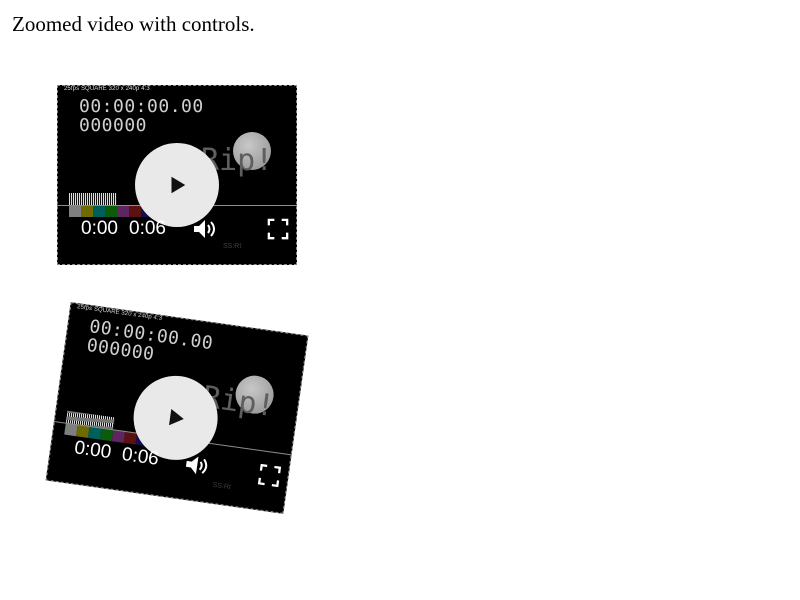  What do you see at coordinates (141, 106) in the screenshot?
I see `video-timecode: 00:00:00.00` at bounding box center [141, 106].